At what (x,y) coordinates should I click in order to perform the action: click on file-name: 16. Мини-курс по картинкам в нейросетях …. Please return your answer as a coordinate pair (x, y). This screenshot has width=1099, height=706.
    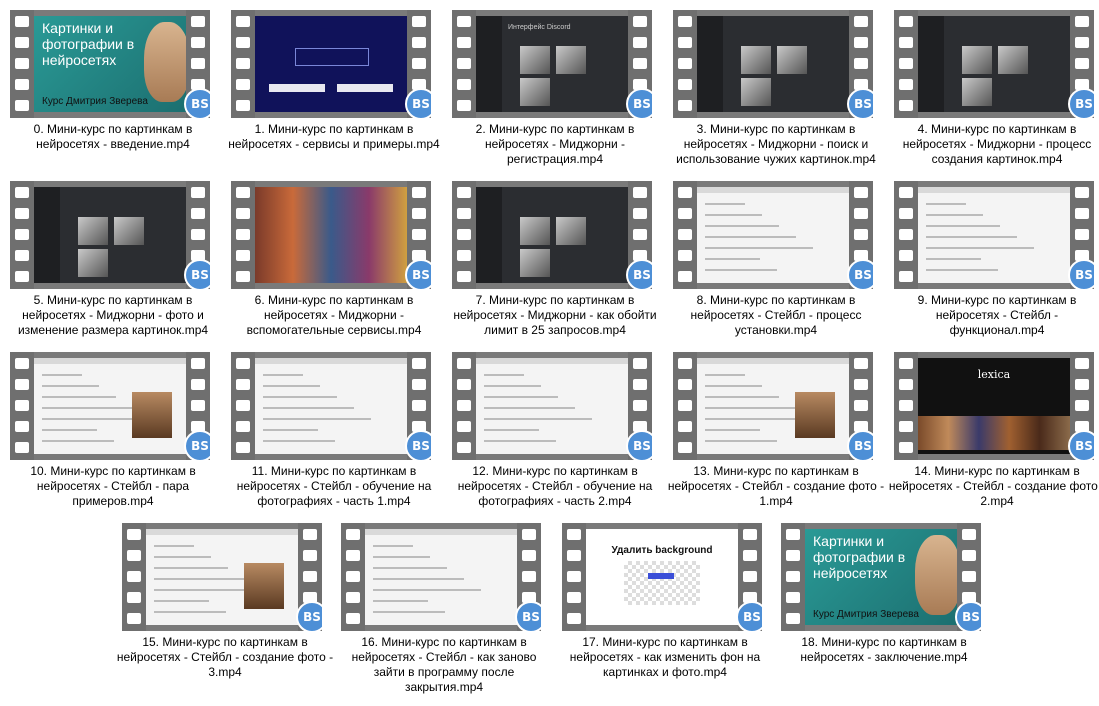
    Looking at the image, I should click on (444, 664).